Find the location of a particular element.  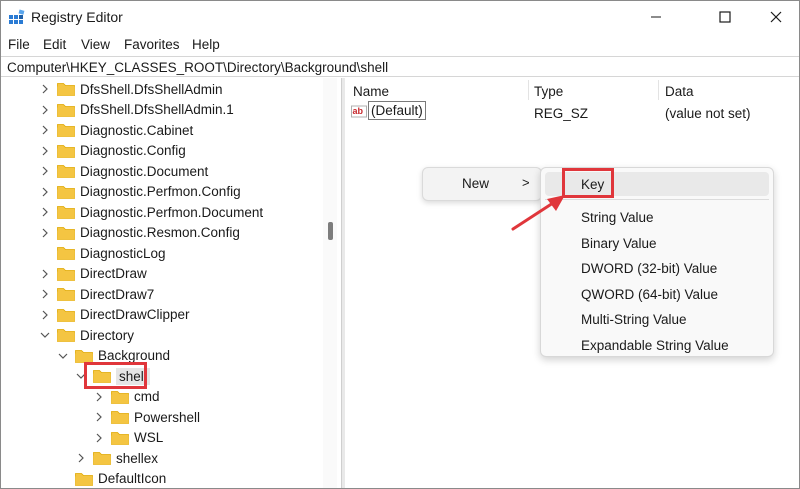

submenu-item-binary-value: Binary Value is located at coordinates (619, 243).